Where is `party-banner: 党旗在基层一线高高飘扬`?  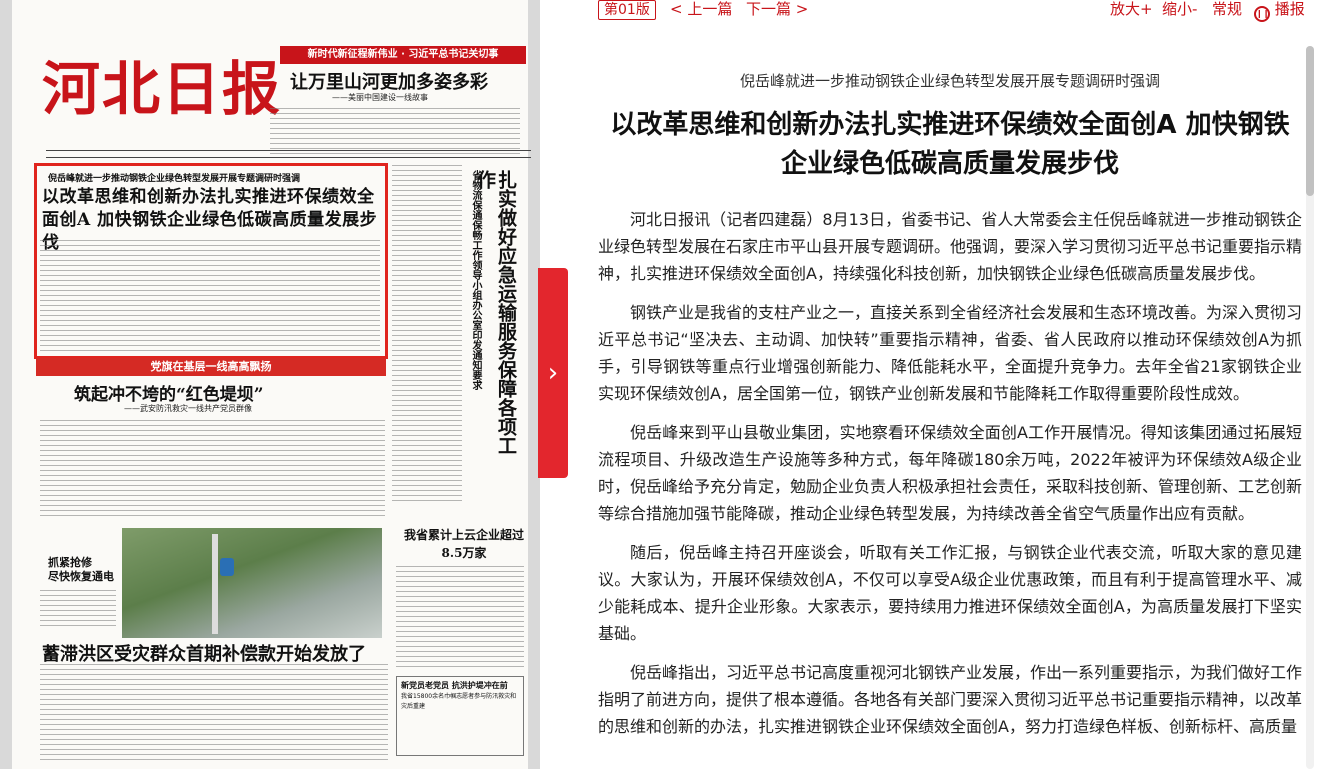
party-banner: 党旗在基层一线高高飘扬 is located at coordinates (211, 367).